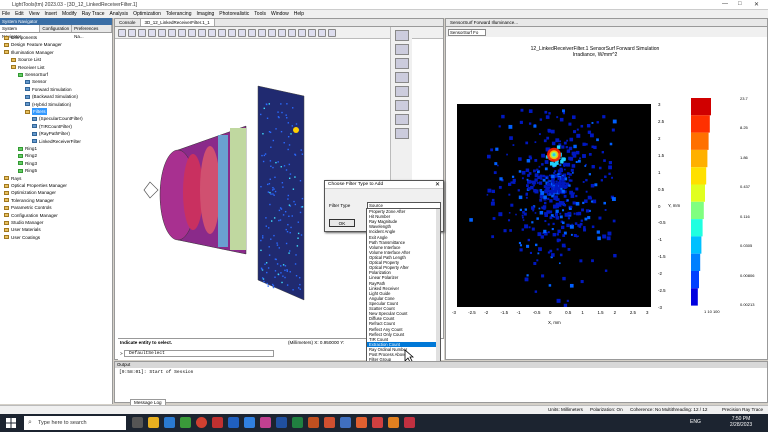  I want to click on tree-item: LinkedReceiverFilter, so click(56, 141).